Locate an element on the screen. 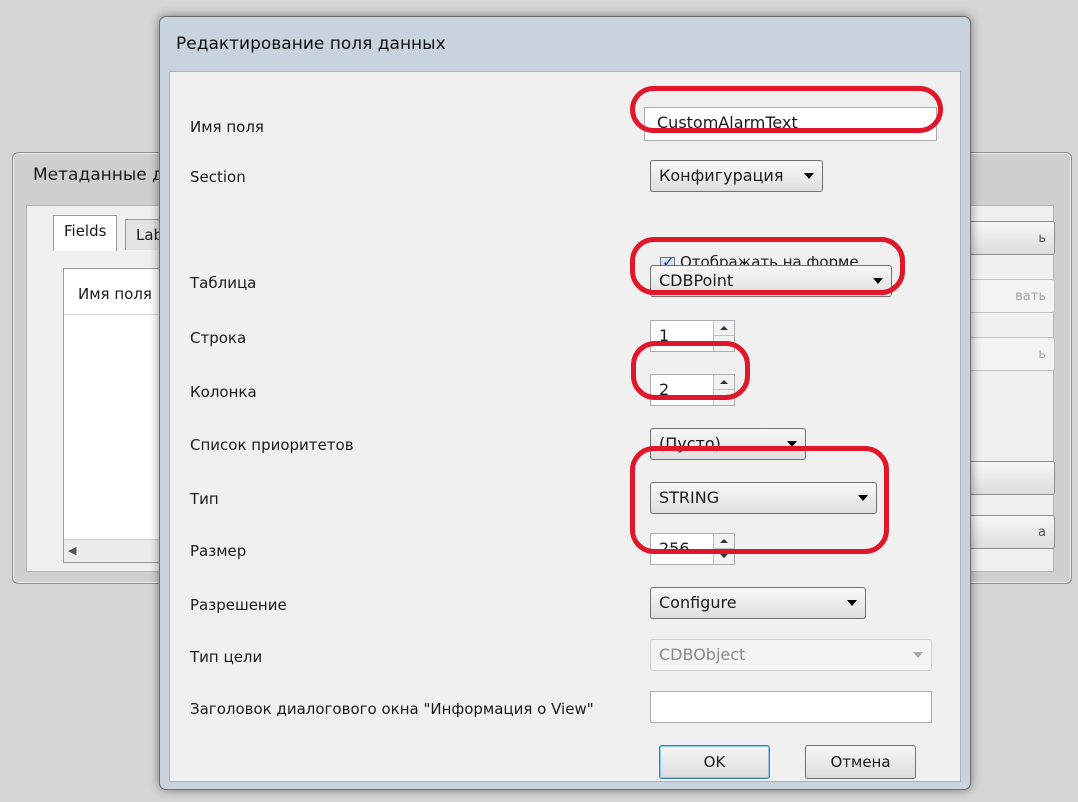 This screenshot has height=802, width=1078. priority-list-value: (Пусто) is located at coordinates (690, 443).